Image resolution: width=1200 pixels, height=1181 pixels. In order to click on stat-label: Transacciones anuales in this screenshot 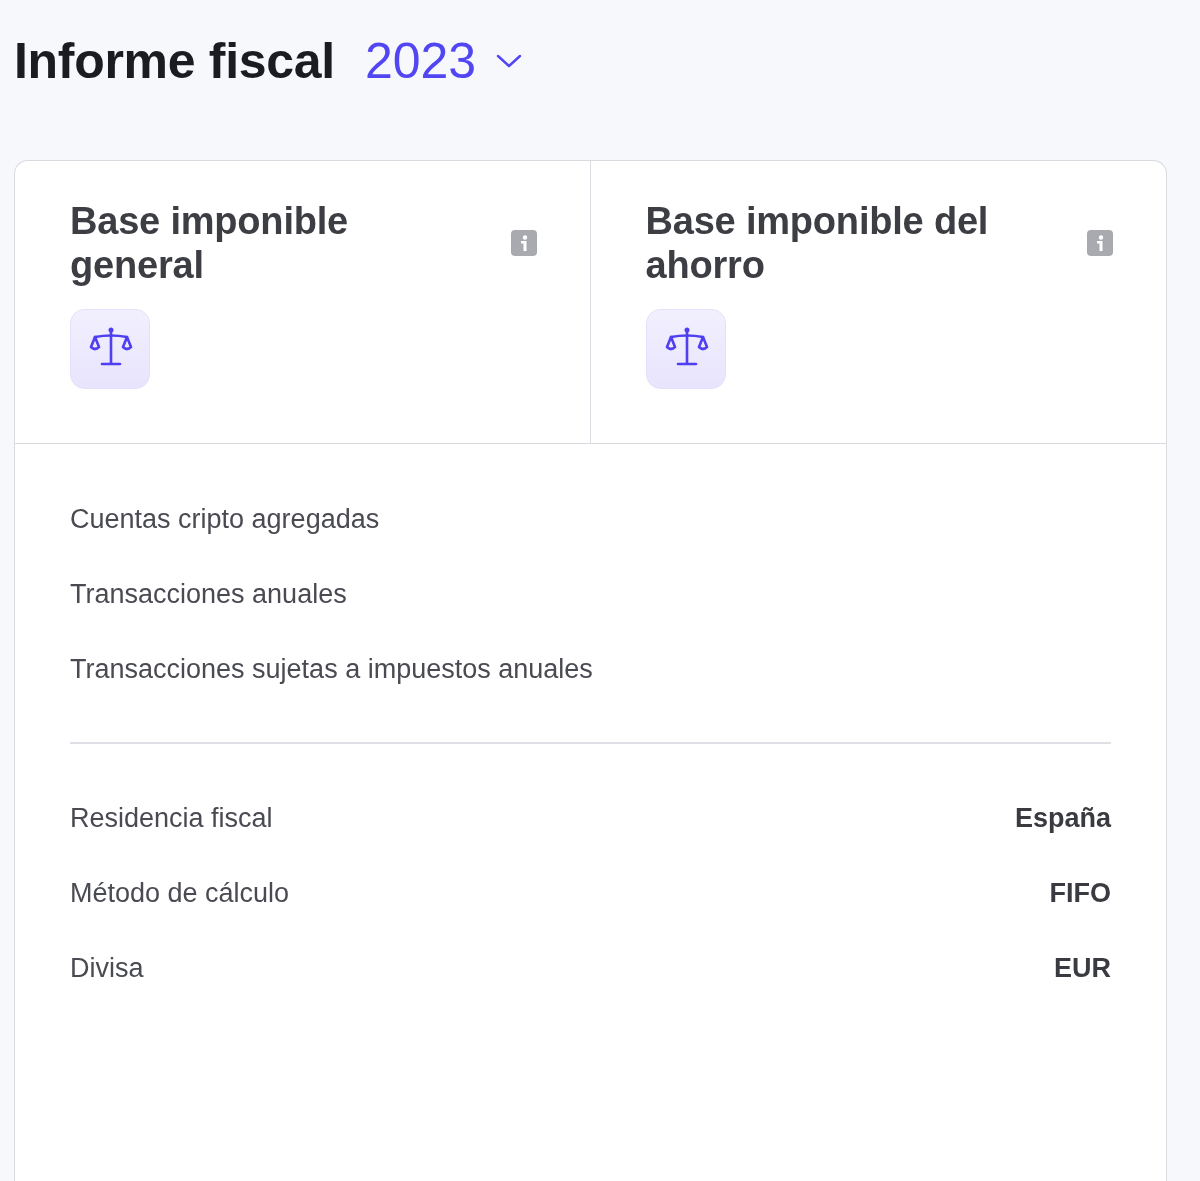, I will do `click(208, 594)`.